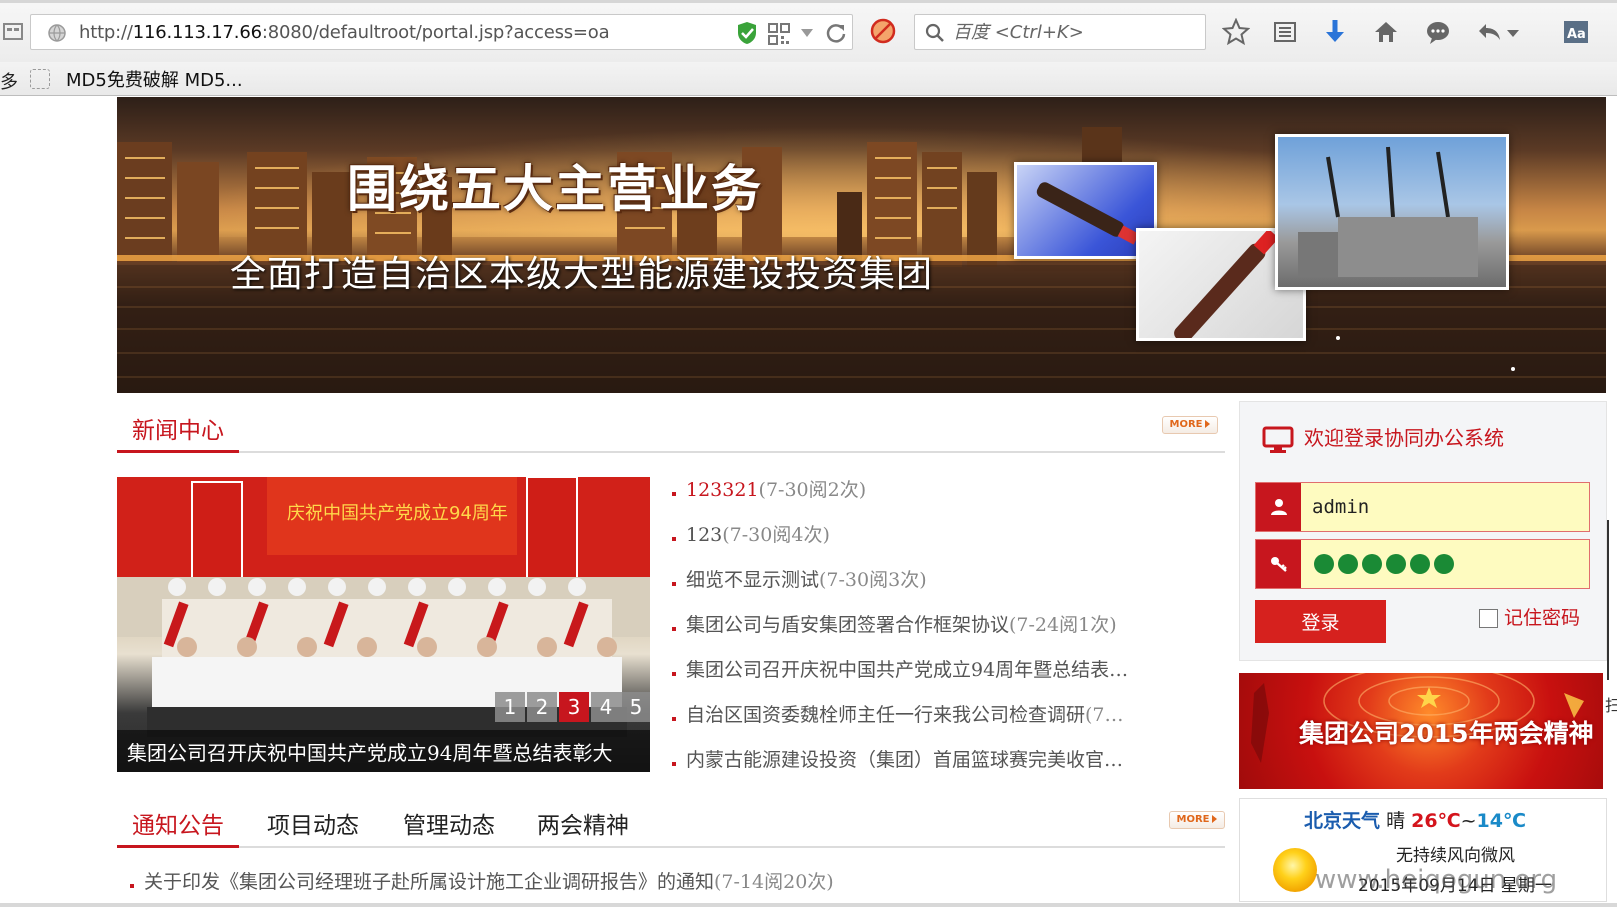  Describe the element at coordinates (1384, 564) in the screenshot. I see `password-input` at that location.